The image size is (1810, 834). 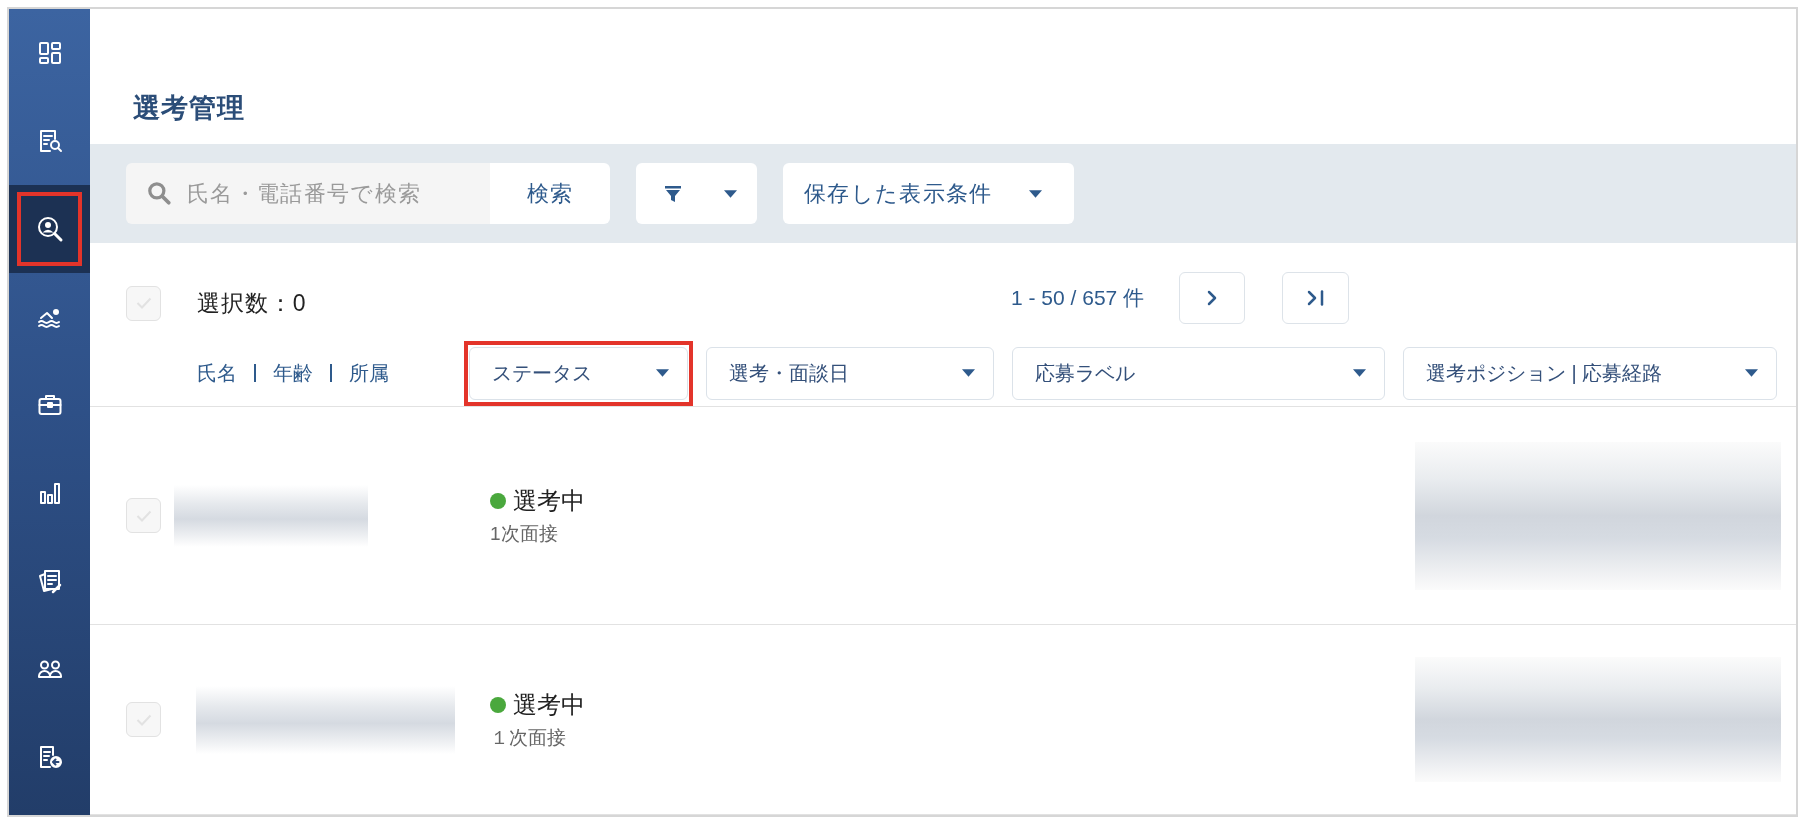 What do you see at coordinates (673, 193) in the screenshot?
I see `funnel-icon` at bounding box center [673, 193].